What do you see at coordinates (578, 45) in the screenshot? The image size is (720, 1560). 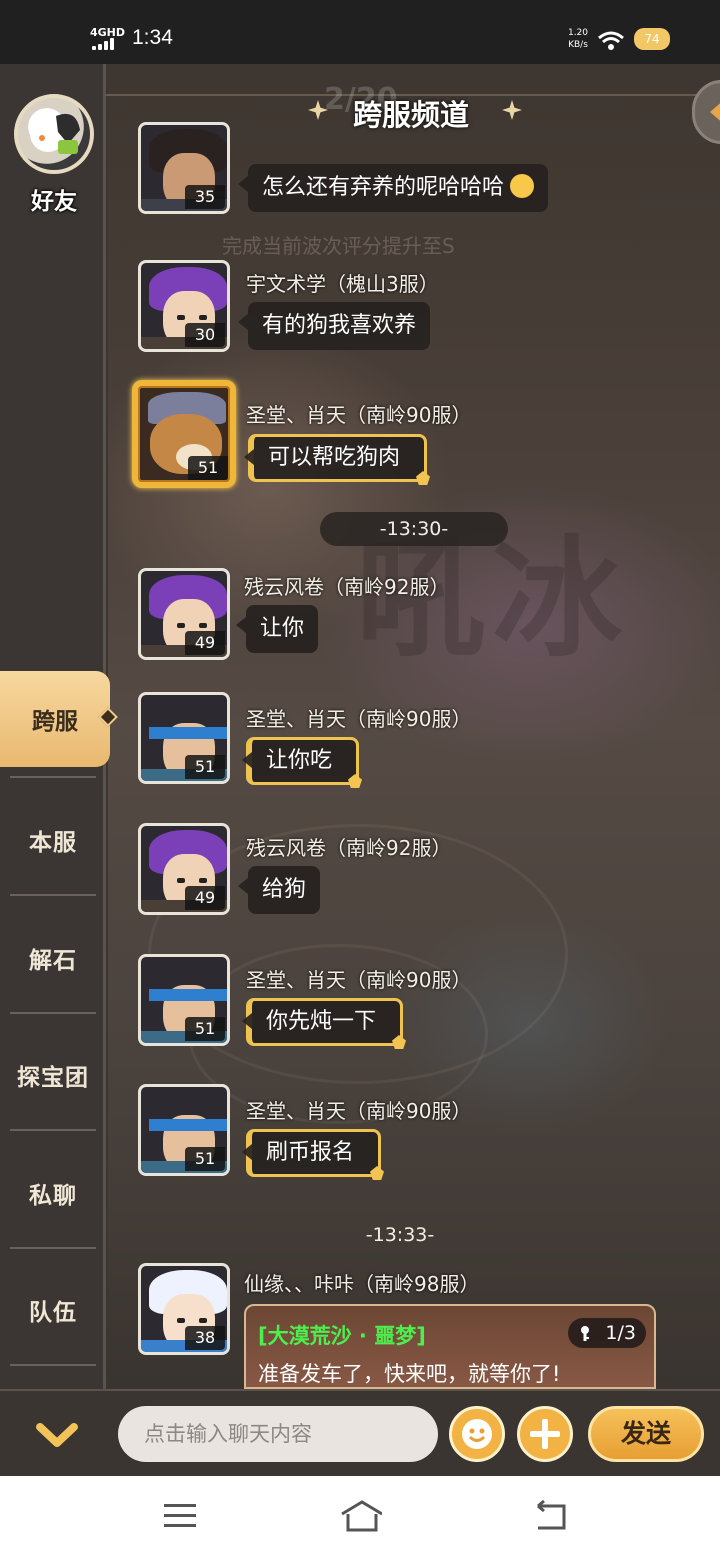 I see `speed-unit: KB/s` at bounding box center [578, 45].